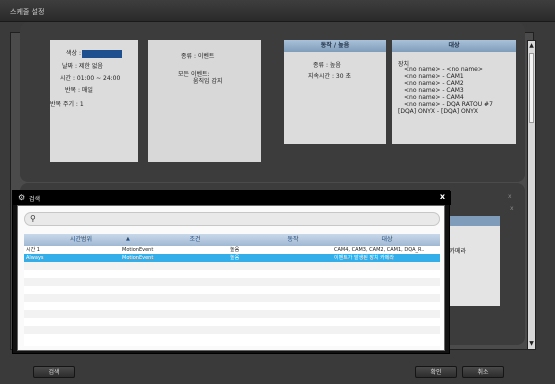  Describe the element at coordinates (73, 53) in the screenshot. I see `color-label: 색상 :` at that location.